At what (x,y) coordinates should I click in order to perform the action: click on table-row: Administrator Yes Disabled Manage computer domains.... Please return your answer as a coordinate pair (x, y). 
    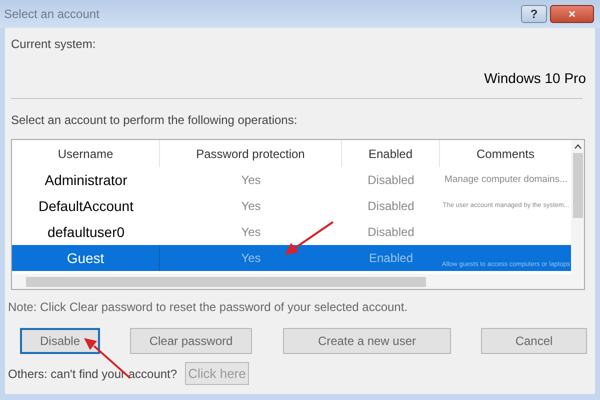
    Looking at the image, I should click on (292, 180).